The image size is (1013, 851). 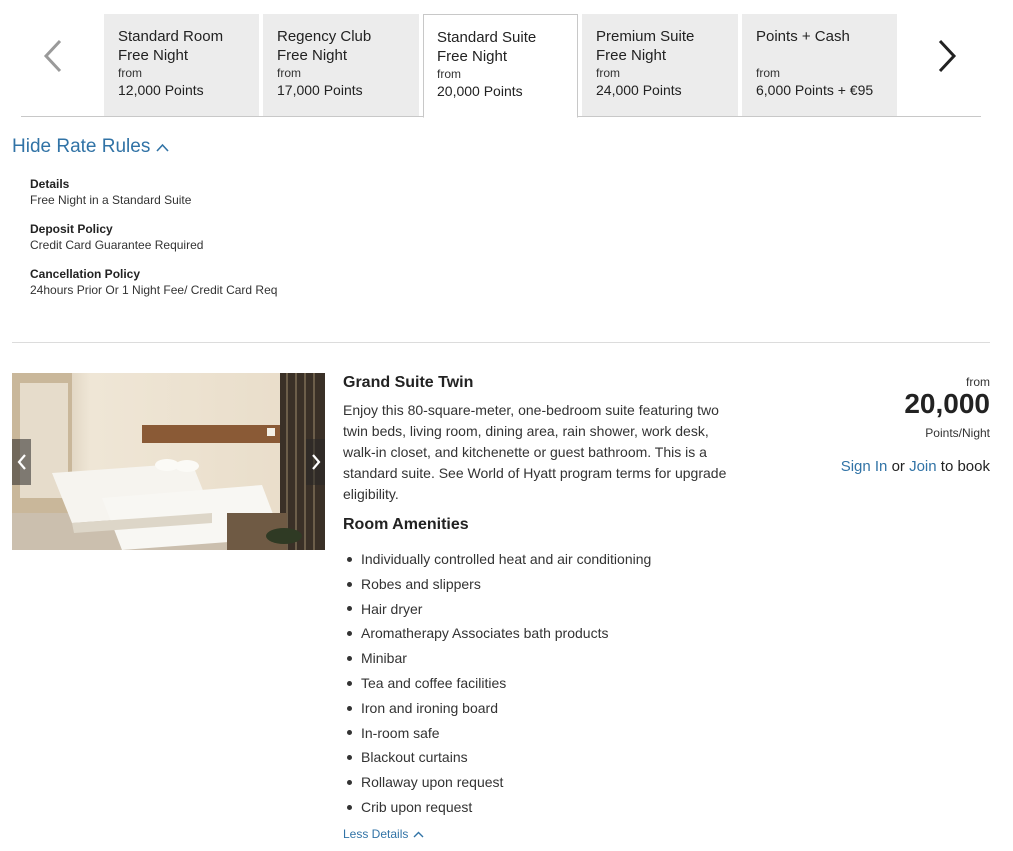 I want to click on less-details-link: Less Details, so click(x=383, y=834).